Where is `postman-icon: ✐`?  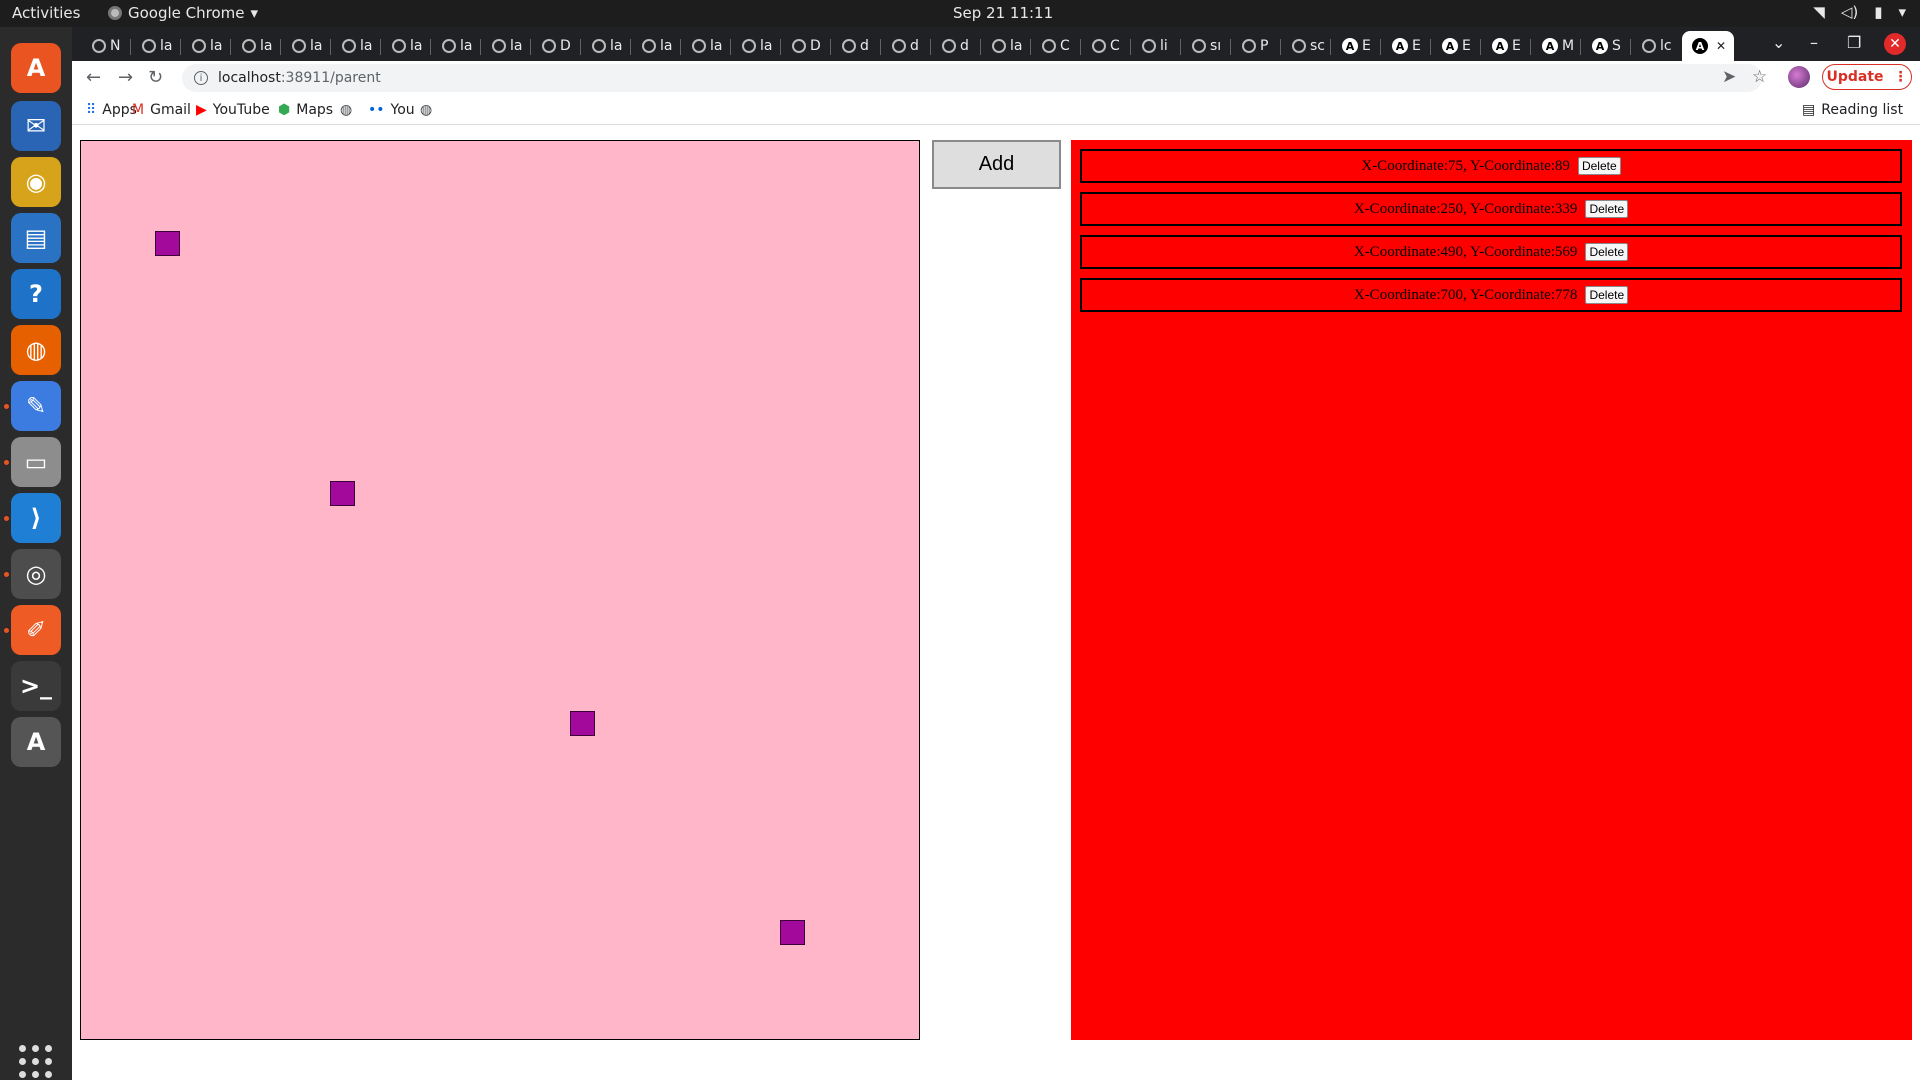
postman-icon: ✐ is located at coordinates (36, 630).